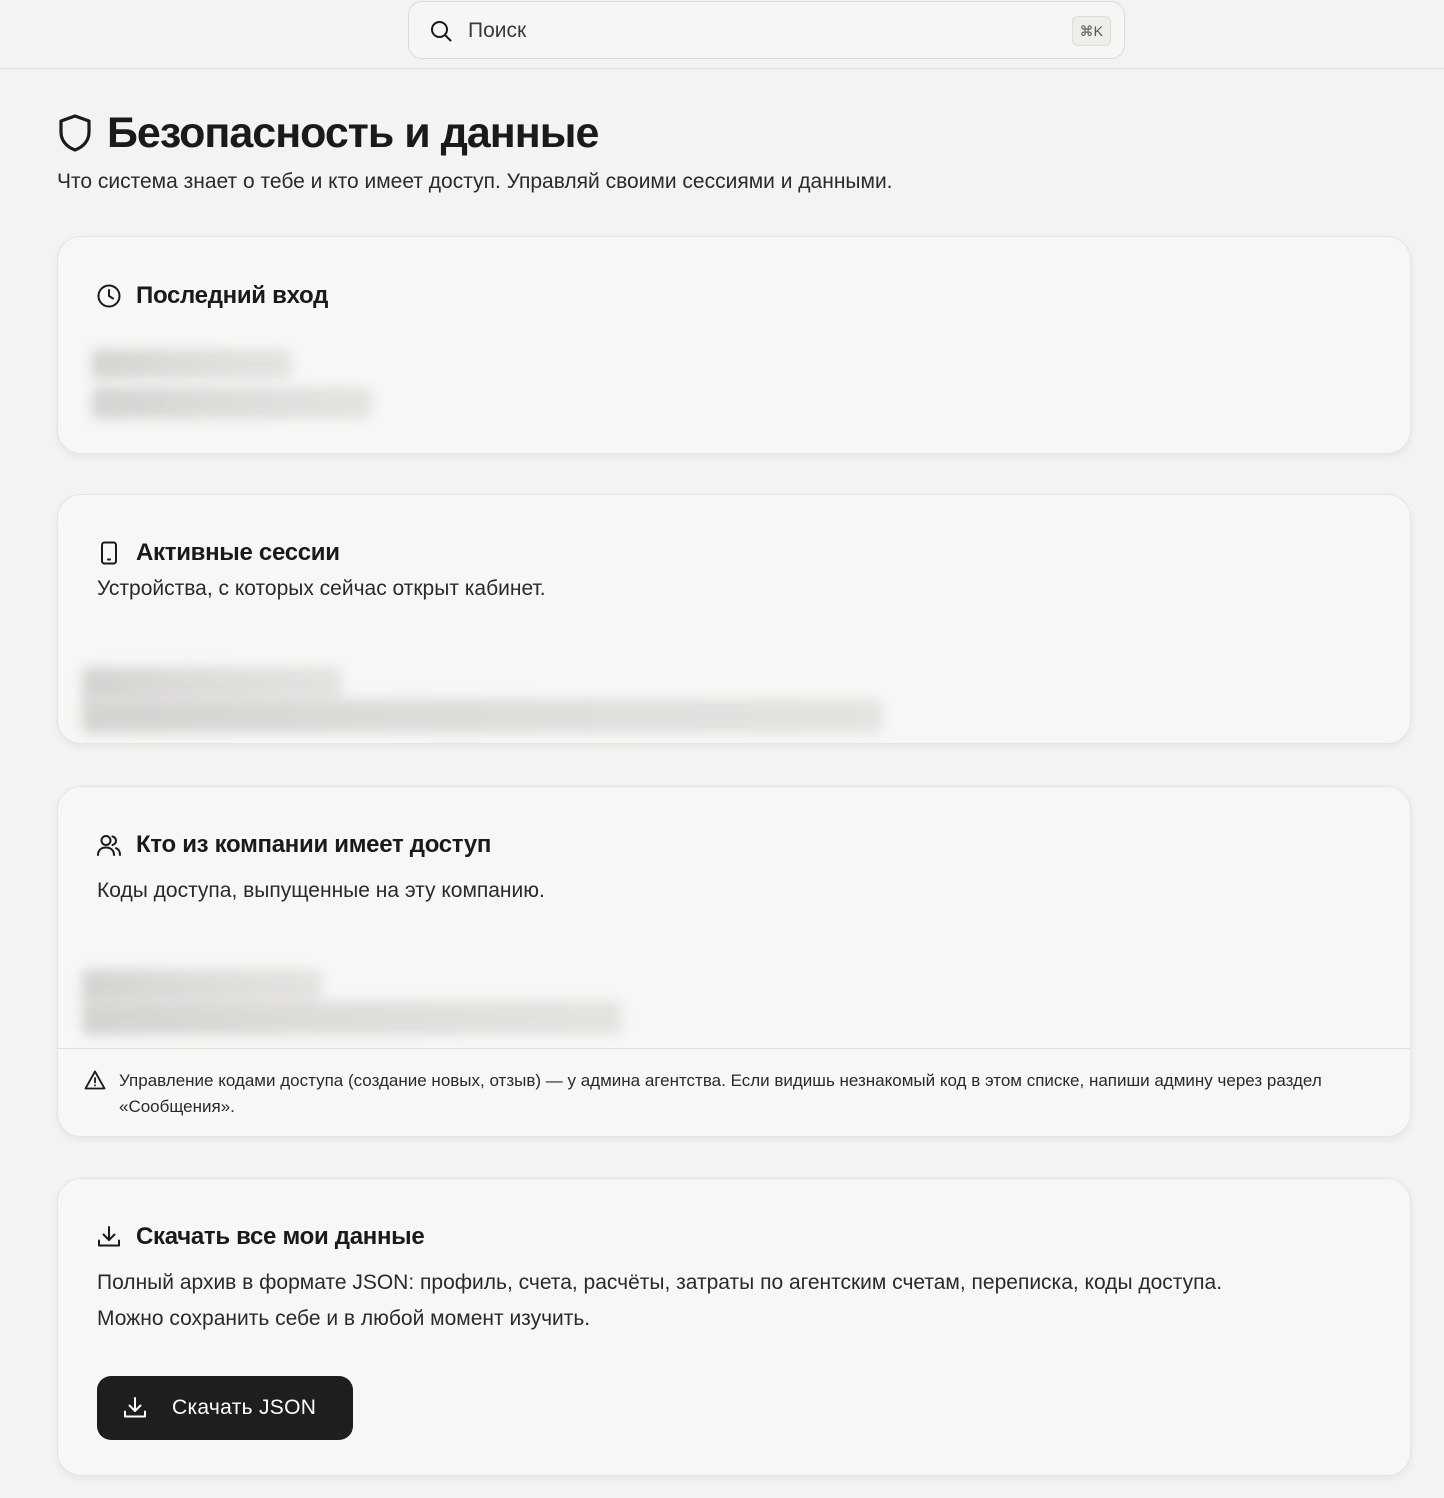  I want to click on last-login-card: Последний вход, so click(734, 345).